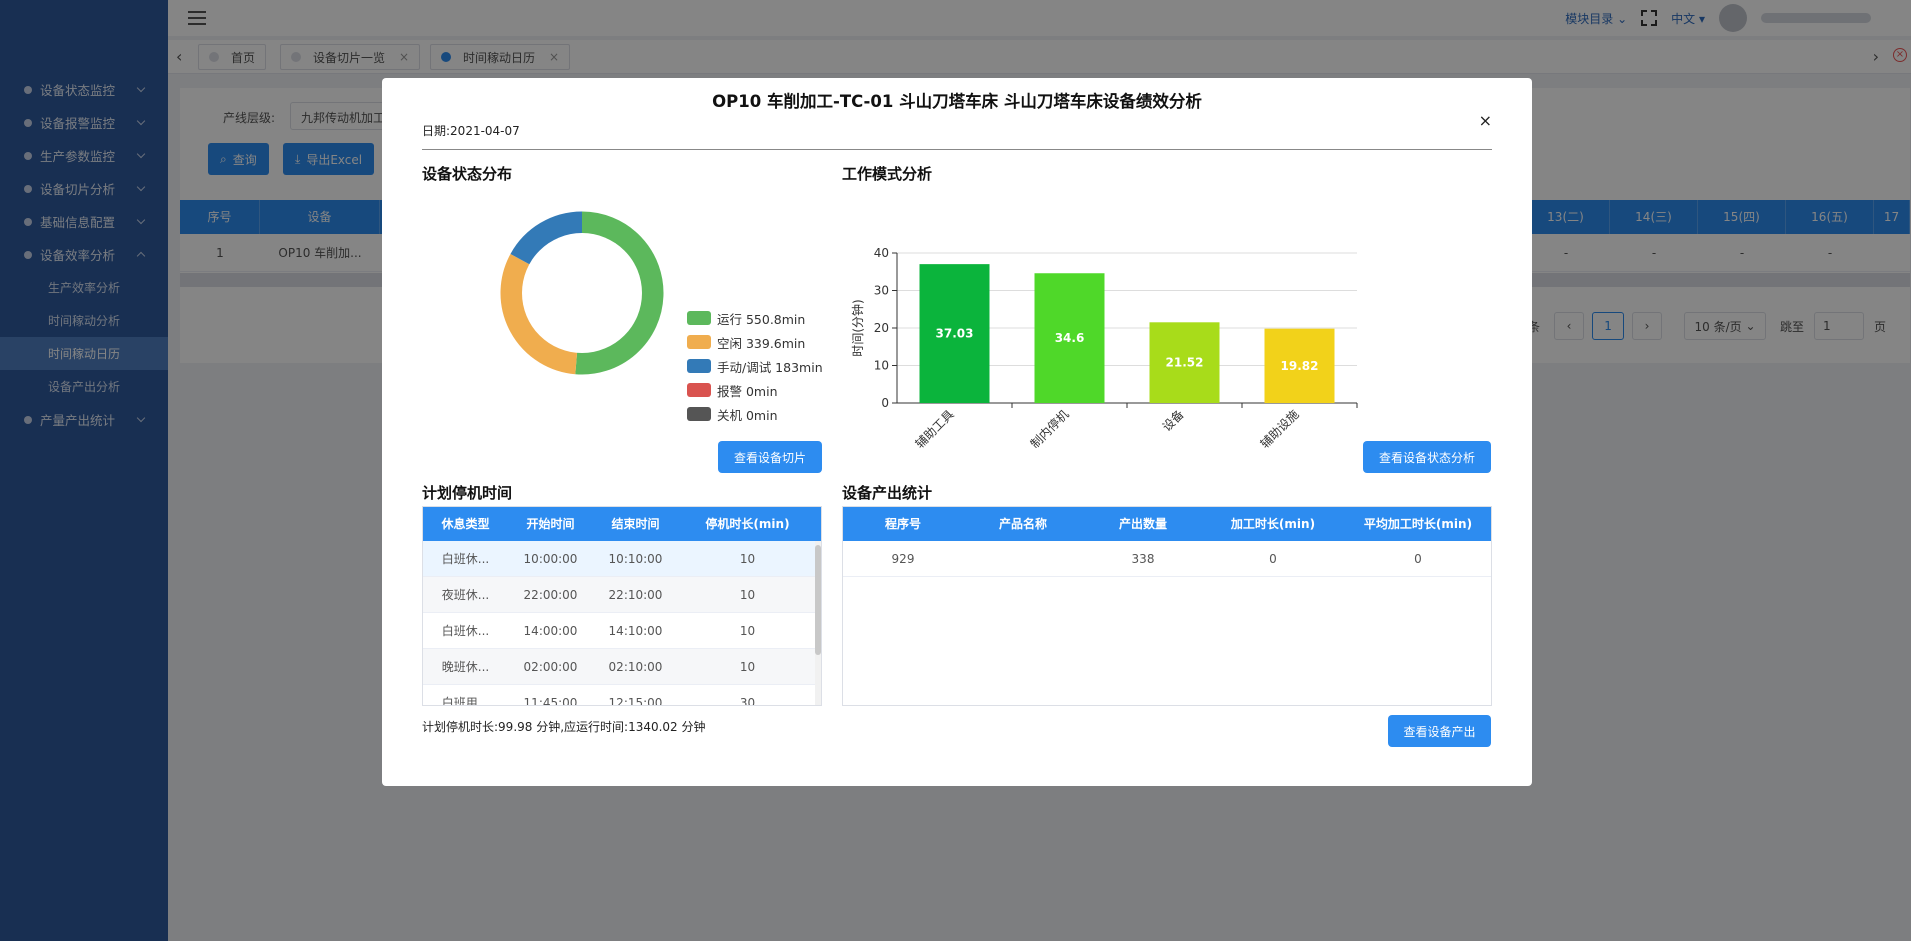 The height and width of the screenshot is (941, 1911). What do you see at coordinates (881, 366) in the screenshot?
I see `y-tick-label: 10` at bounding box center [881, 366].